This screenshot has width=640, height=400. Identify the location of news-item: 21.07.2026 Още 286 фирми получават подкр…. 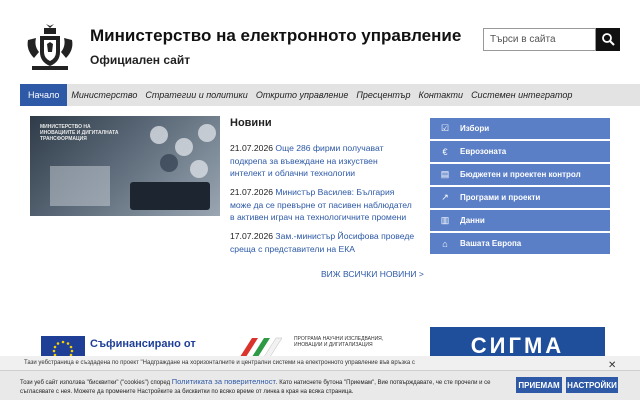
(322, 161).